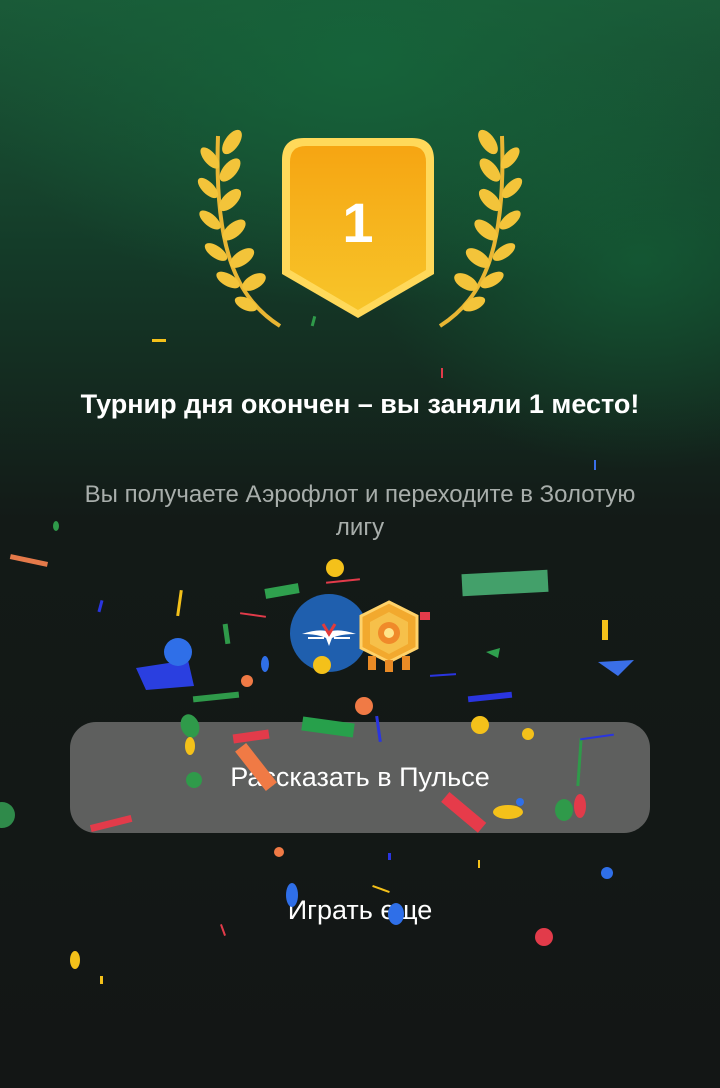  Describe the element at coordinates (360, 910) in the screenshot. I see `play-again-button: Играть еще` at that location.